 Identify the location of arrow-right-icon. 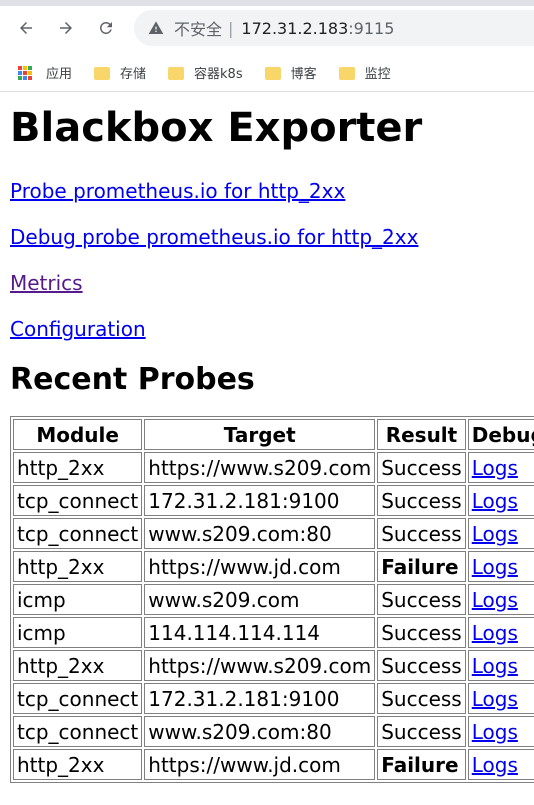
(66, 28).